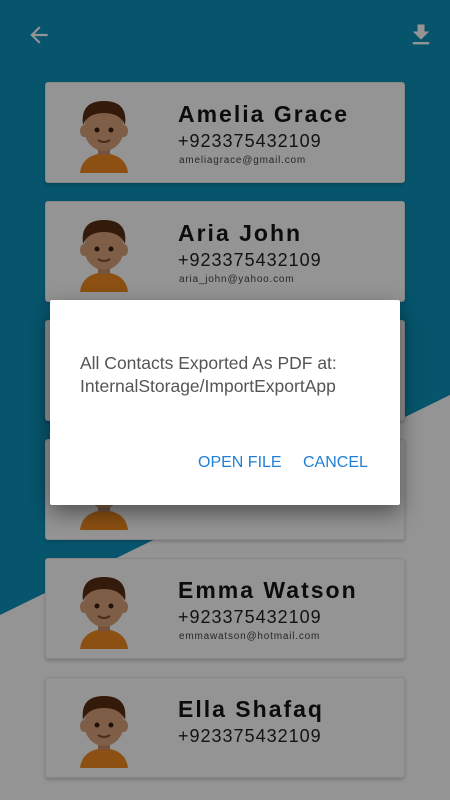 The image size is (450, 800). I want to click on open-file-button: OPEN FILE, so click(240, 463).